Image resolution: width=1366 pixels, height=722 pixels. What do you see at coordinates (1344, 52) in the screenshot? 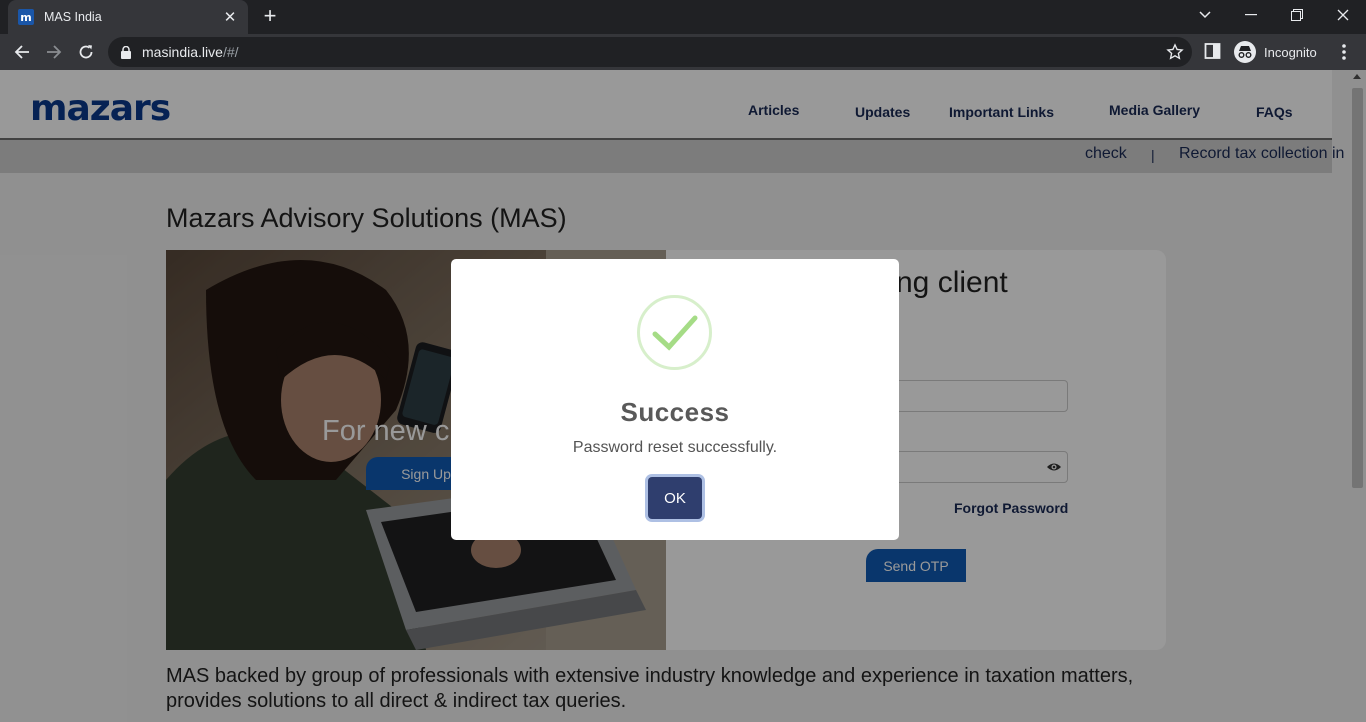
I see `menu-icon` at bounding box center [1344, 52].